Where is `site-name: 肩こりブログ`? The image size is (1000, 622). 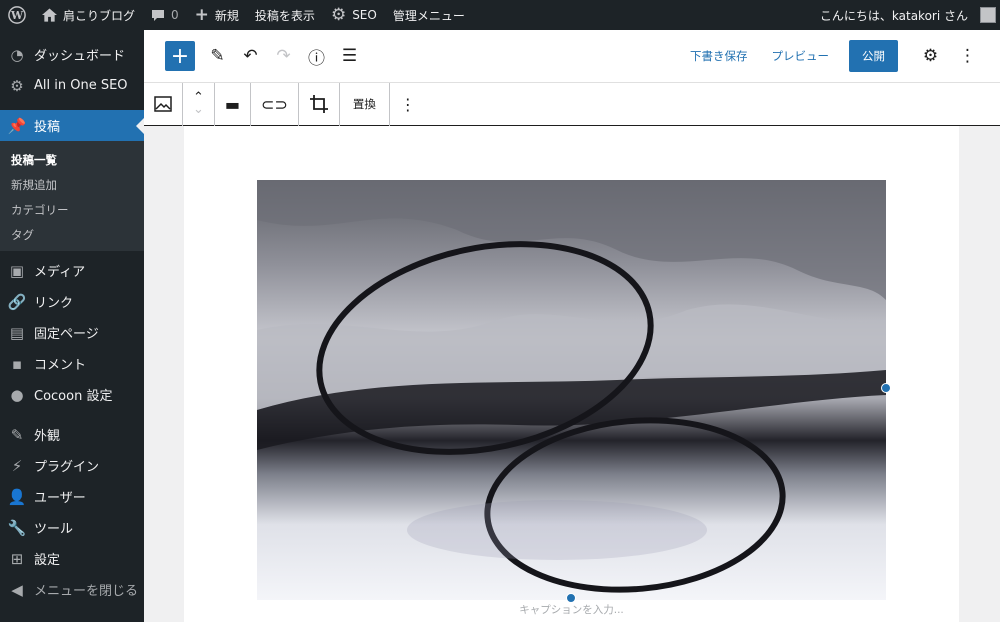 site-name: 肩こりブログ is located at coordinates (99, 15).